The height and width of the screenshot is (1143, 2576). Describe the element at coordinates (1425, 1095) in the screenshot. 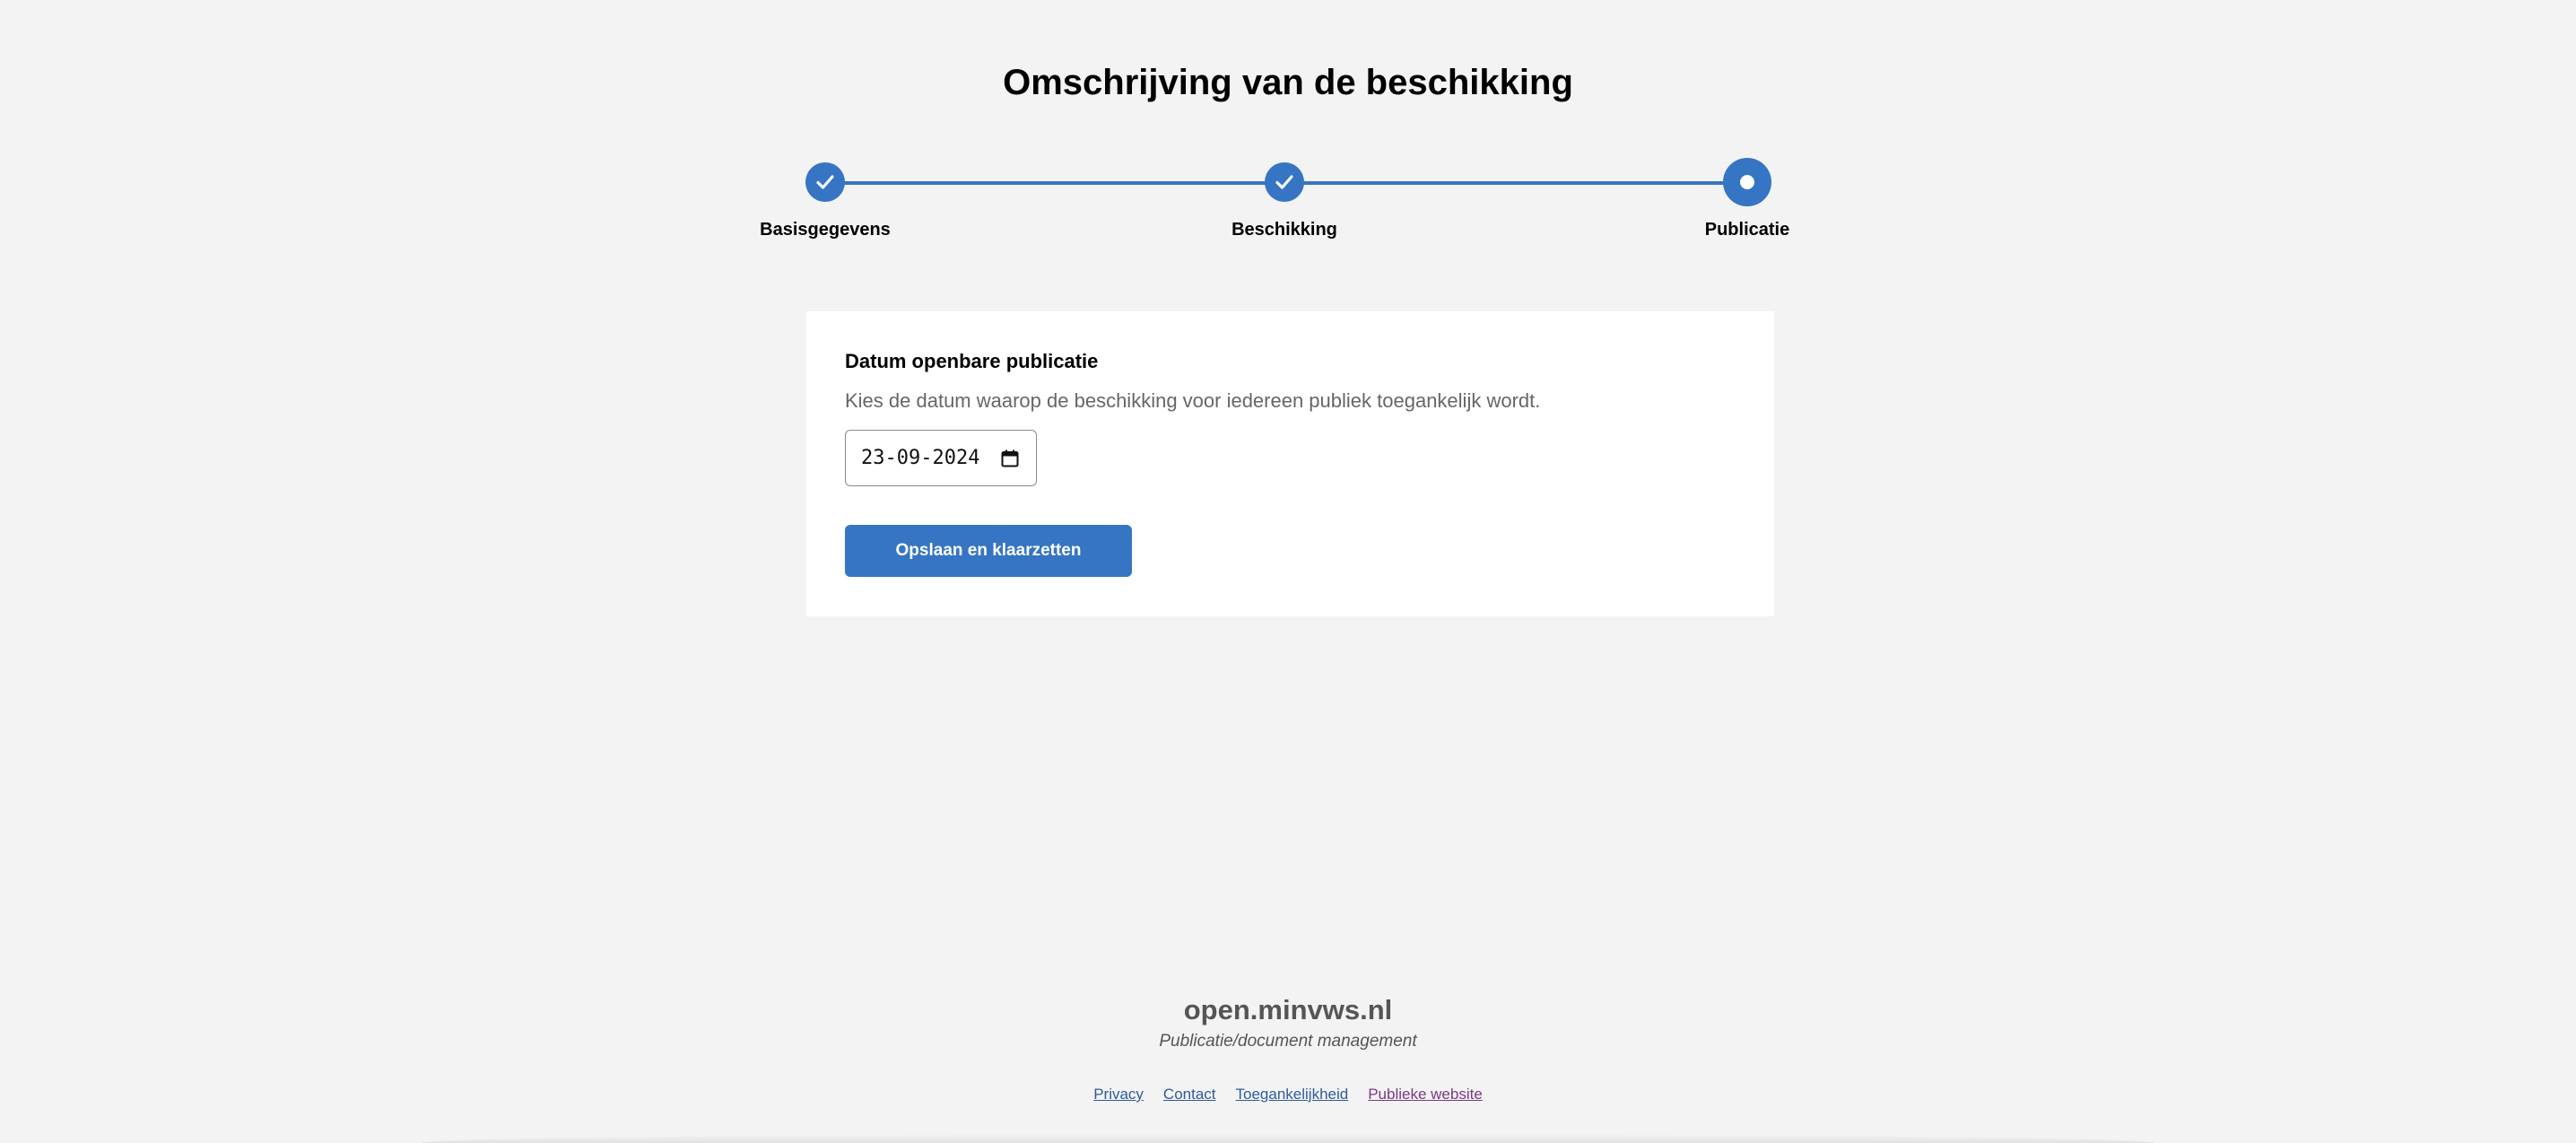

I see `footer-link-publieke-website: Publieke website` at that location.